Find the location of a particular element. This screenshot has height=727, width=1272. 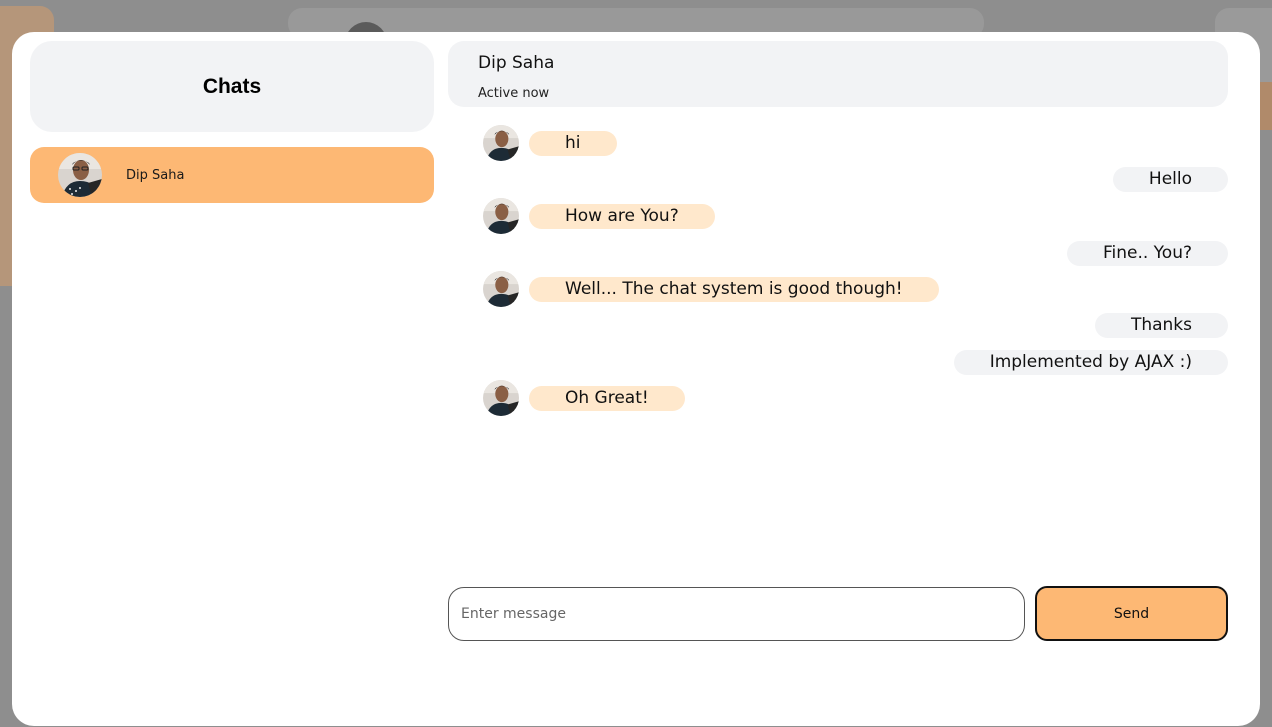

message-row-incoming: hi is located at coordinates (550, 143).